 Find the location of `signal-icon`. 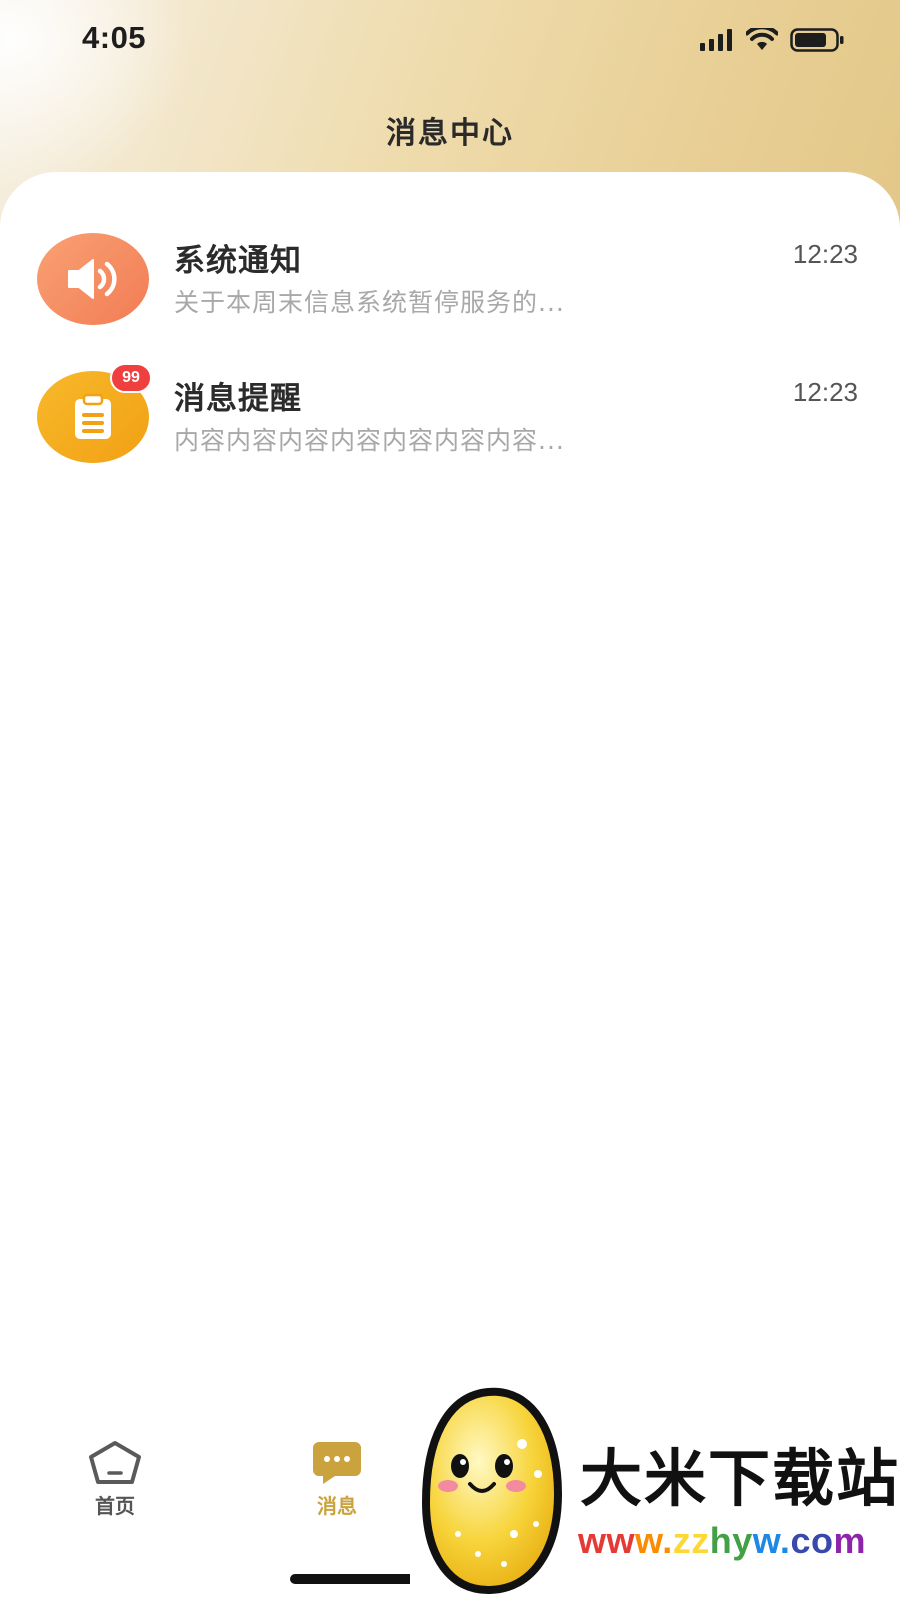

signal-icon is located at coordinates (716, 40).